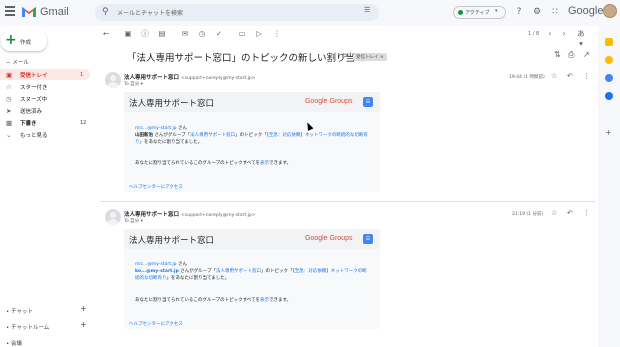 Image resolution: width=620 pixels, height=347 pixels. I want to click on chat-section-label: • チャット, so click(19, 311).